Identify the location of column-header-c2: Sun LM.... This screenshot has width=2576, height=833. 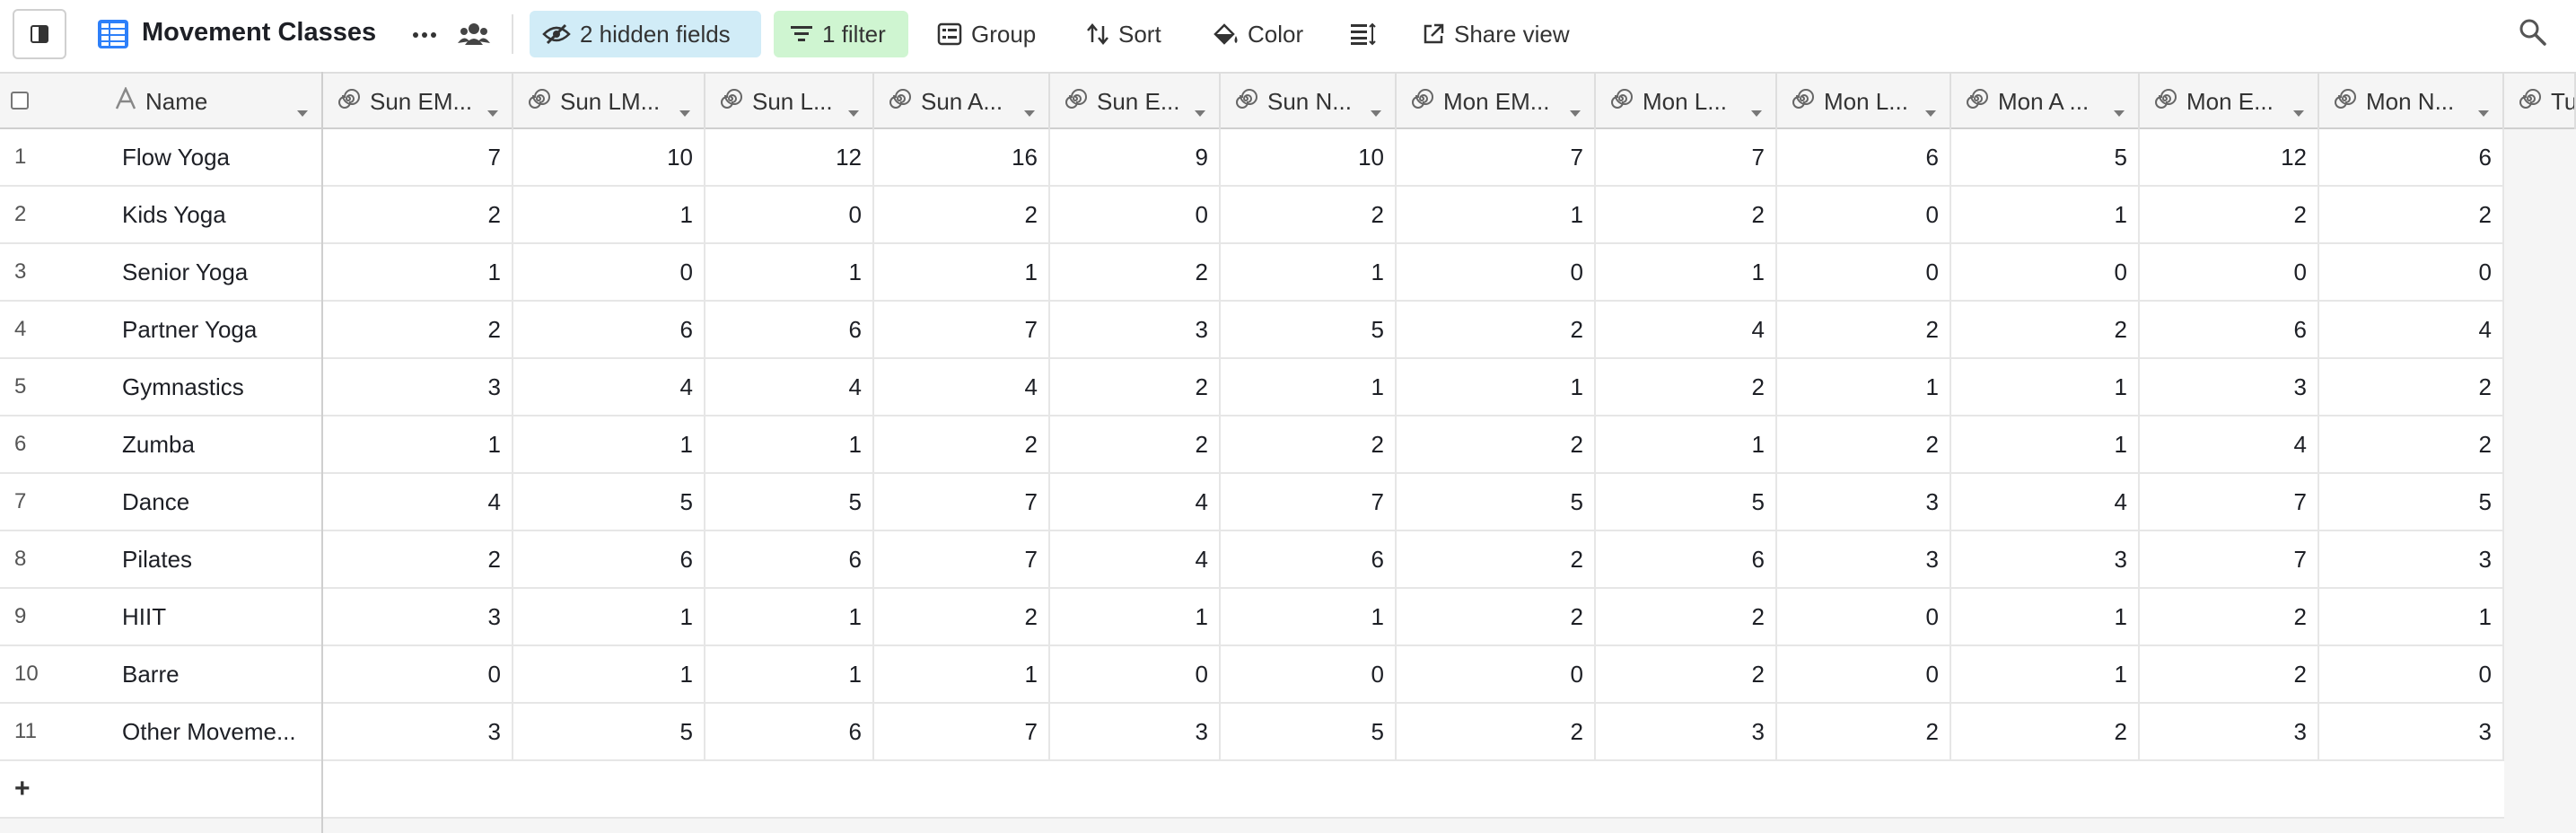
(609, 101).